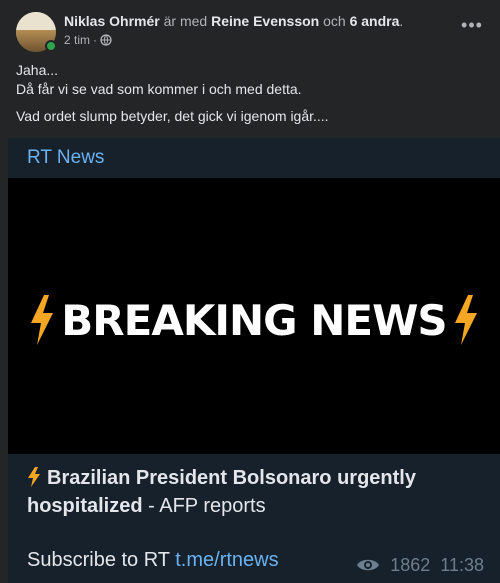  What do you see at coordinates (265, 21) in the screenshot?
I see `tagged-person-link: Reine Evensson` at bounding box center [265, 21].